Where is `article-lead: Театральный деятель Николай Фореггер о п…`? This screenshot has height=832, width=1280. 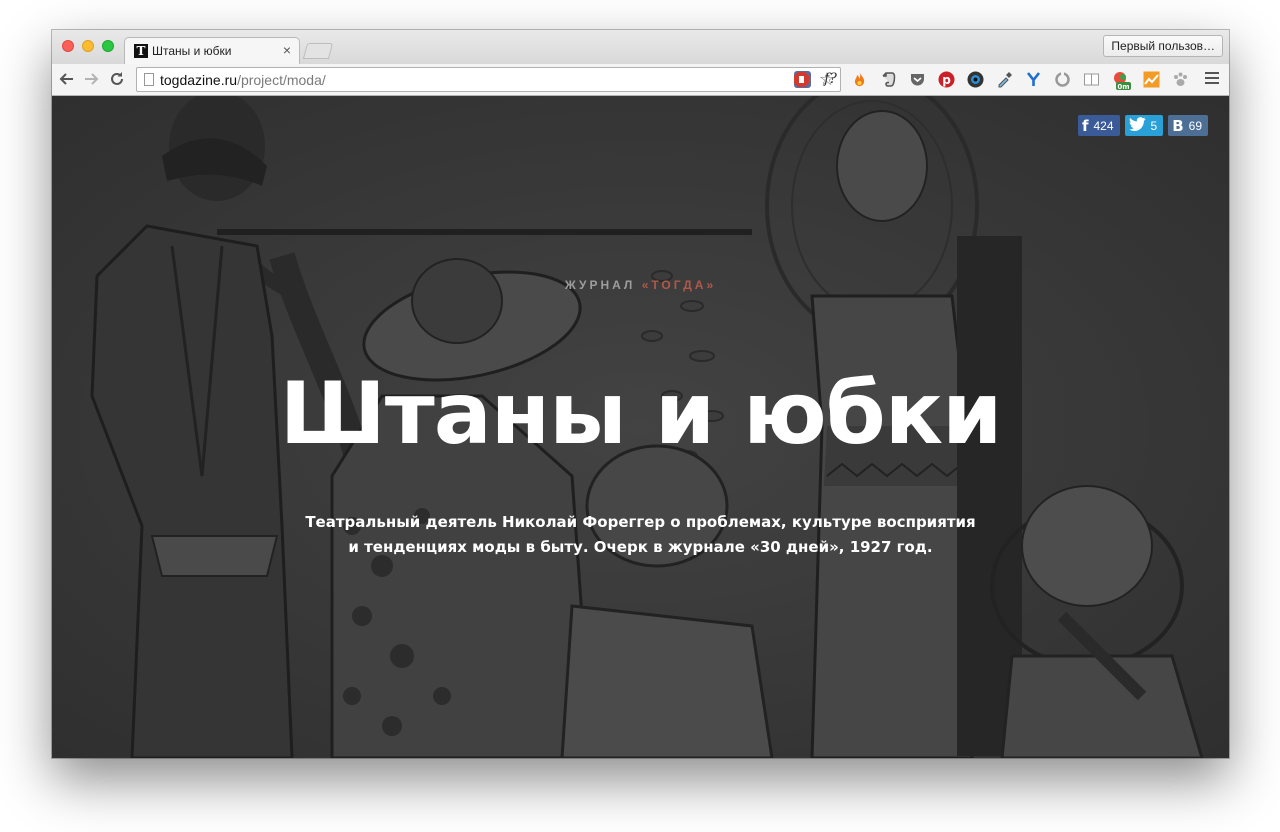
article-lead: Театральный деятель Николай Фореггер о п… is located at coordinates (640, 535).